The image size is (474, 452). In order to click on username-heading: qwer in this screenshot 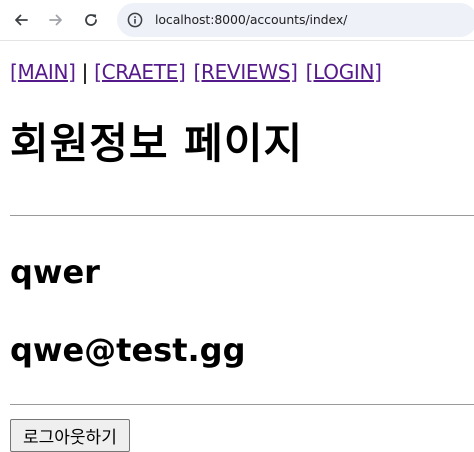, I will do `click(55, 272)`.